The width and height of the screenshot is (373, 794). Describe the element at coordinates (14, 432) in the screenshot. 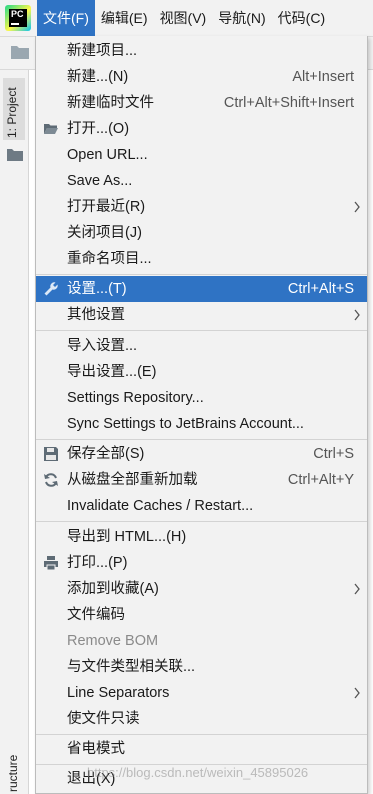

I see `left-tool-strip: 1: Project ructure` at that location.